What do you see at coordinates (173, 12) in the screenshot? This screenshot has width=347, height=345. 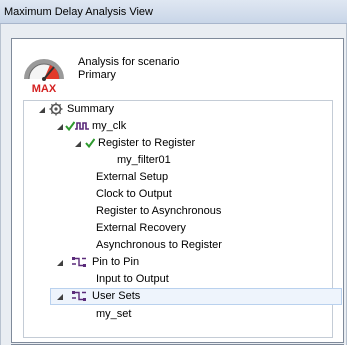 I see `window-title: Maximum Delay Analysis View` at bounding box center [173, 12].